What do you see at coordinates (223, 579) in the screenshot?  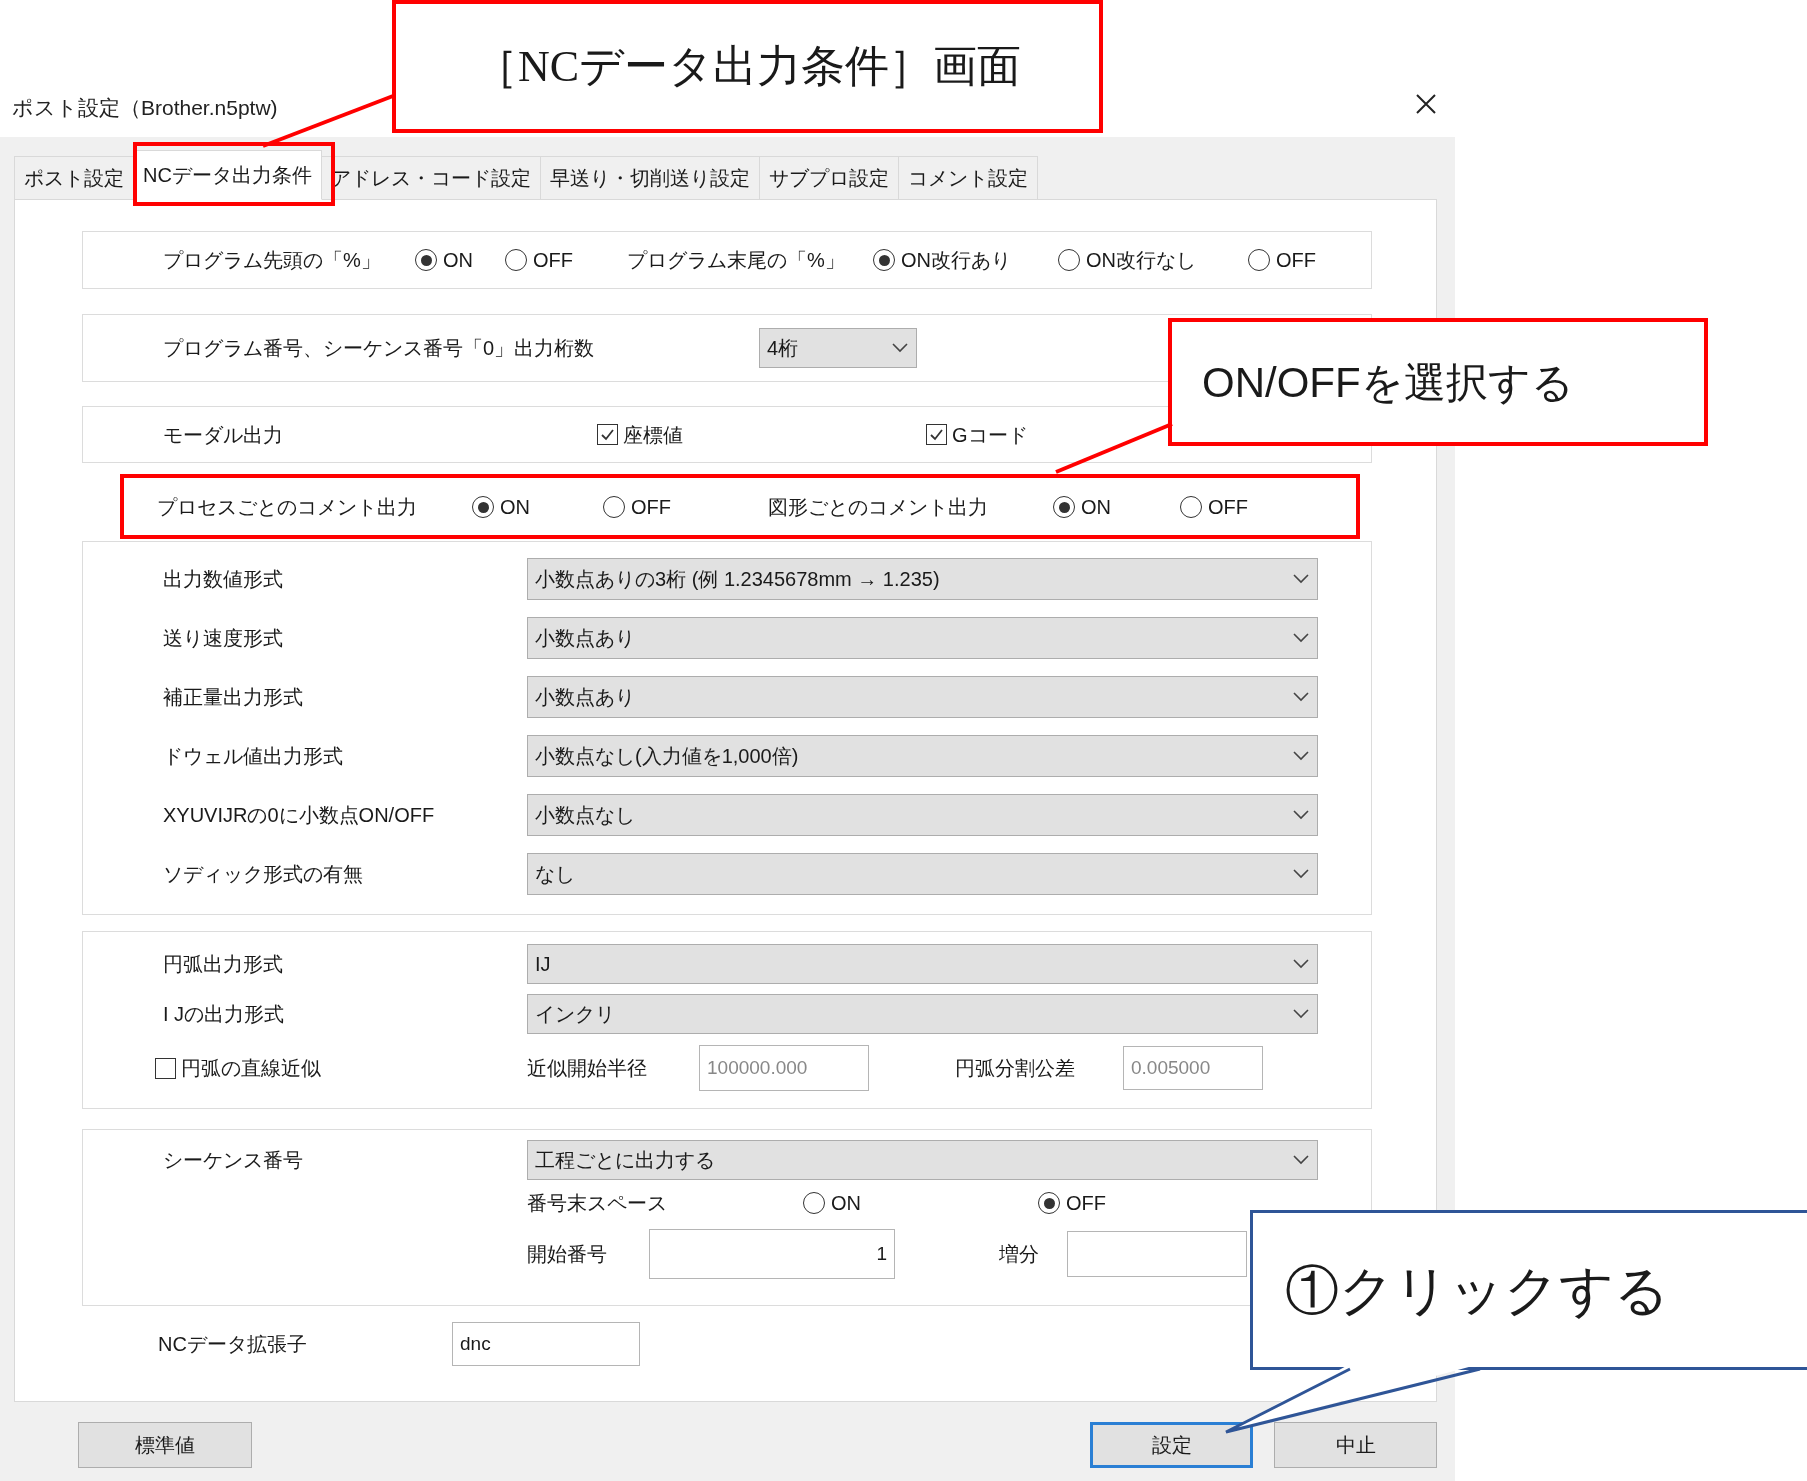 I see `field-label: 出力数値形式` at bounding box center [223, 579].